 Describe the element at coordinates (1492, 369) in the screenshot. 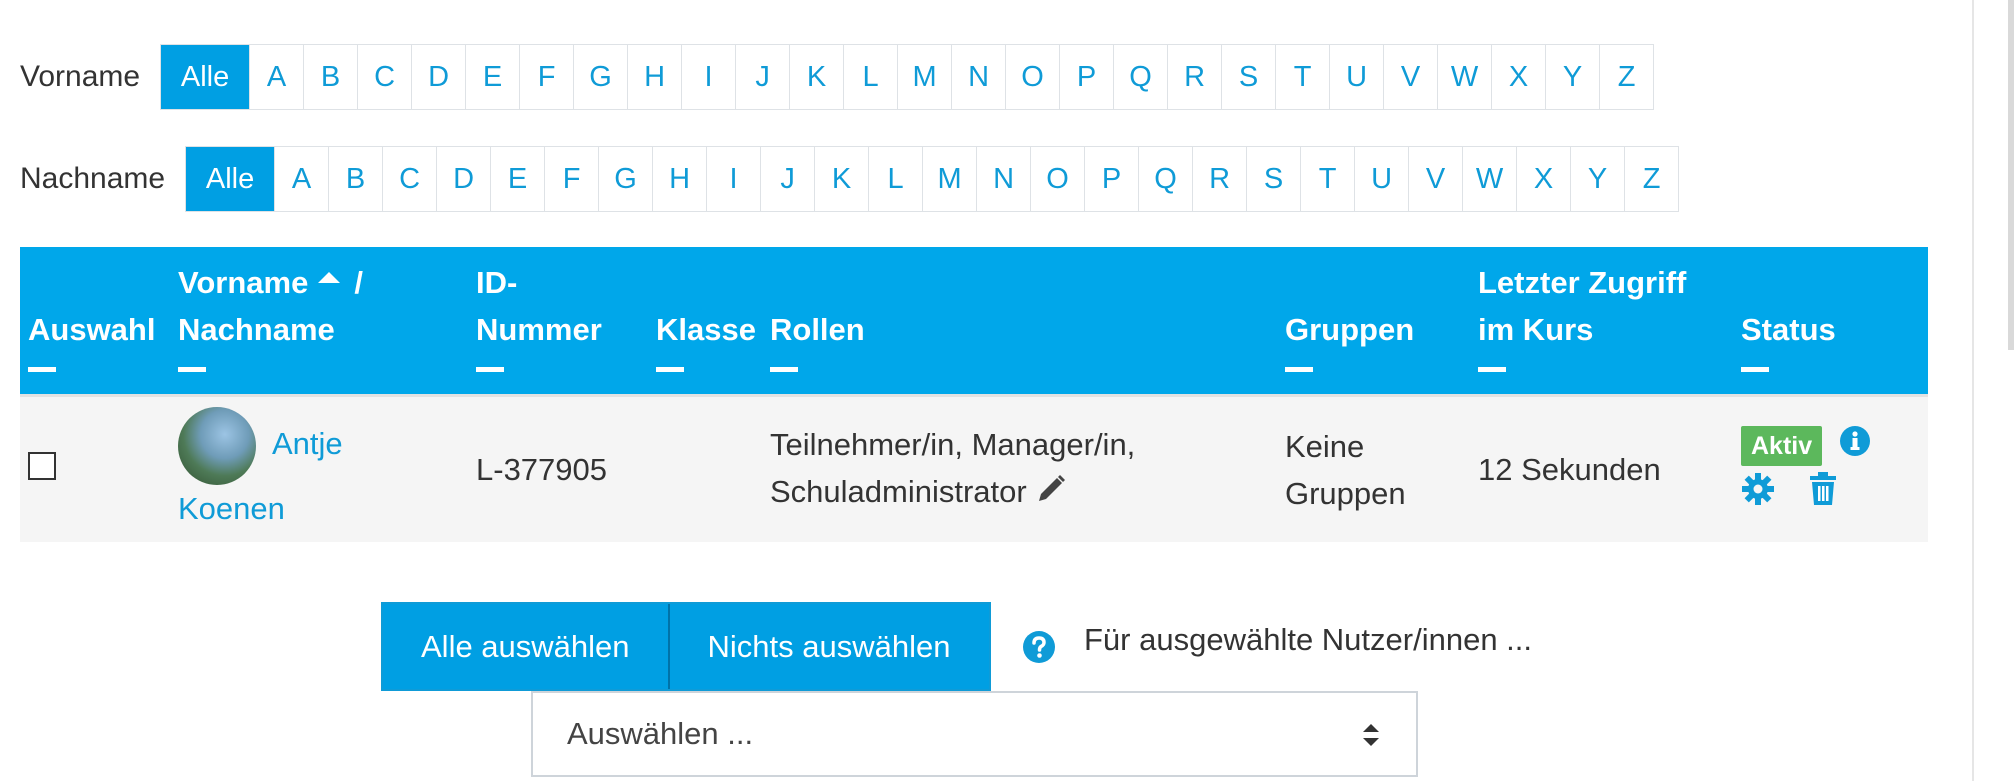

I see `collapse-lastaccess-column` at that location.